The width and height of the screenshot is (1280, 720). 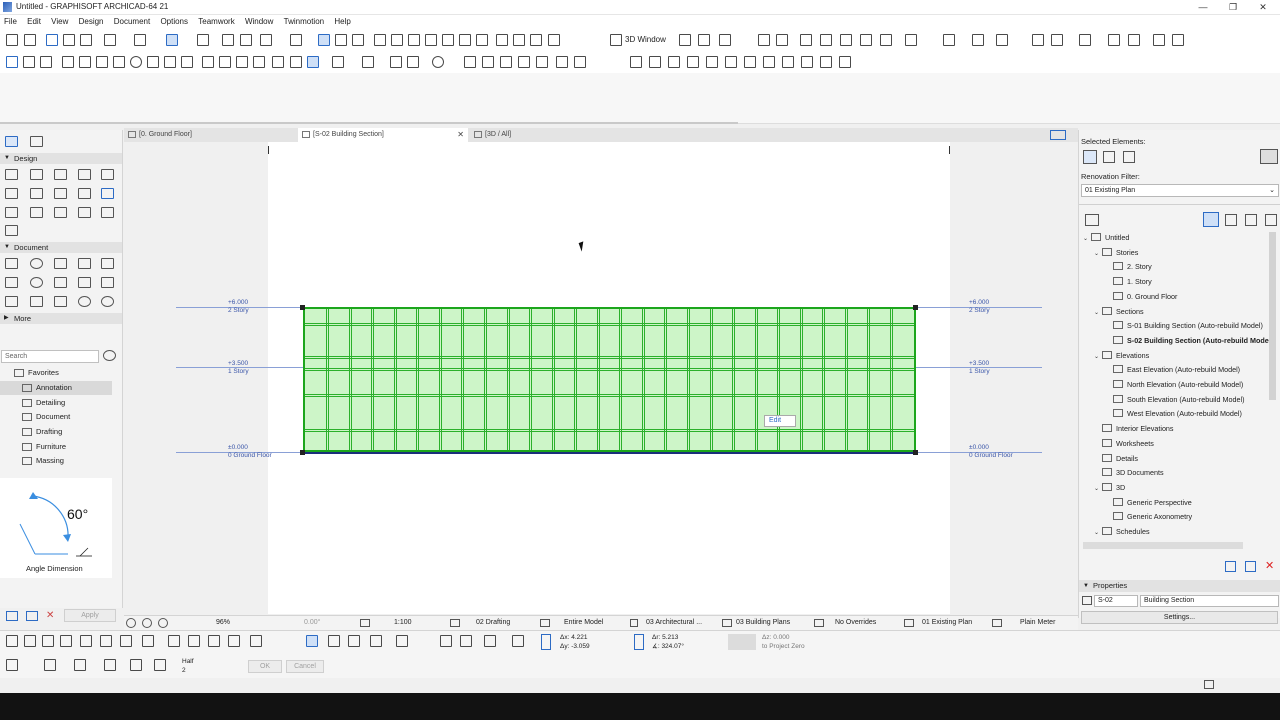 What do you see at coordinates (1106, 238) in the screenshot?
I see `tree-item: ⌄ Untitled` at bounding box center [1106, 238].